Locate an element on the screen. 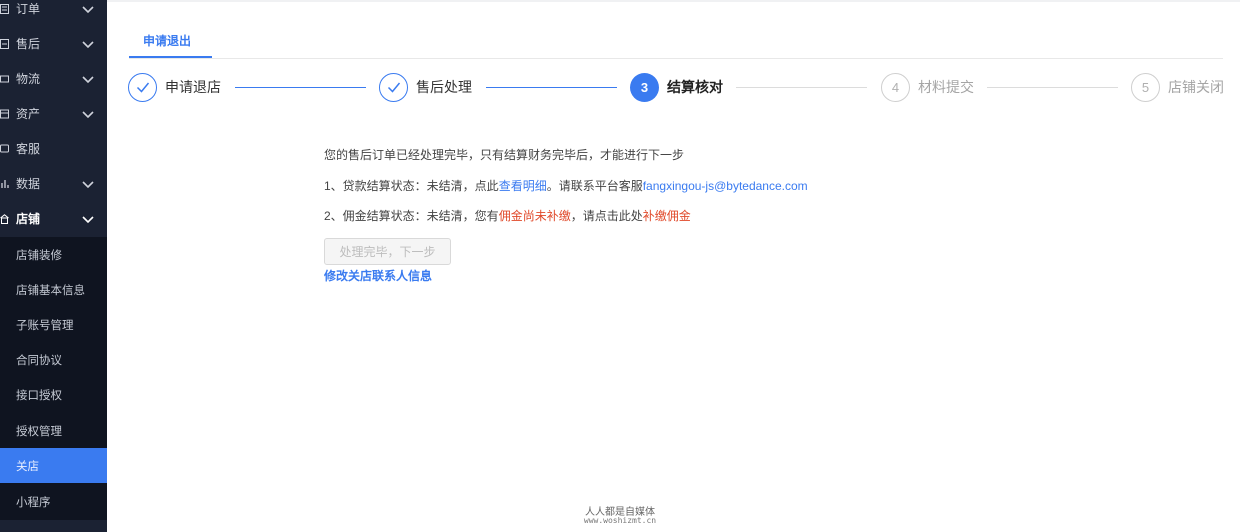 The image size is (1240, 532). step-number: 3 is located at coordinates (644, 87).